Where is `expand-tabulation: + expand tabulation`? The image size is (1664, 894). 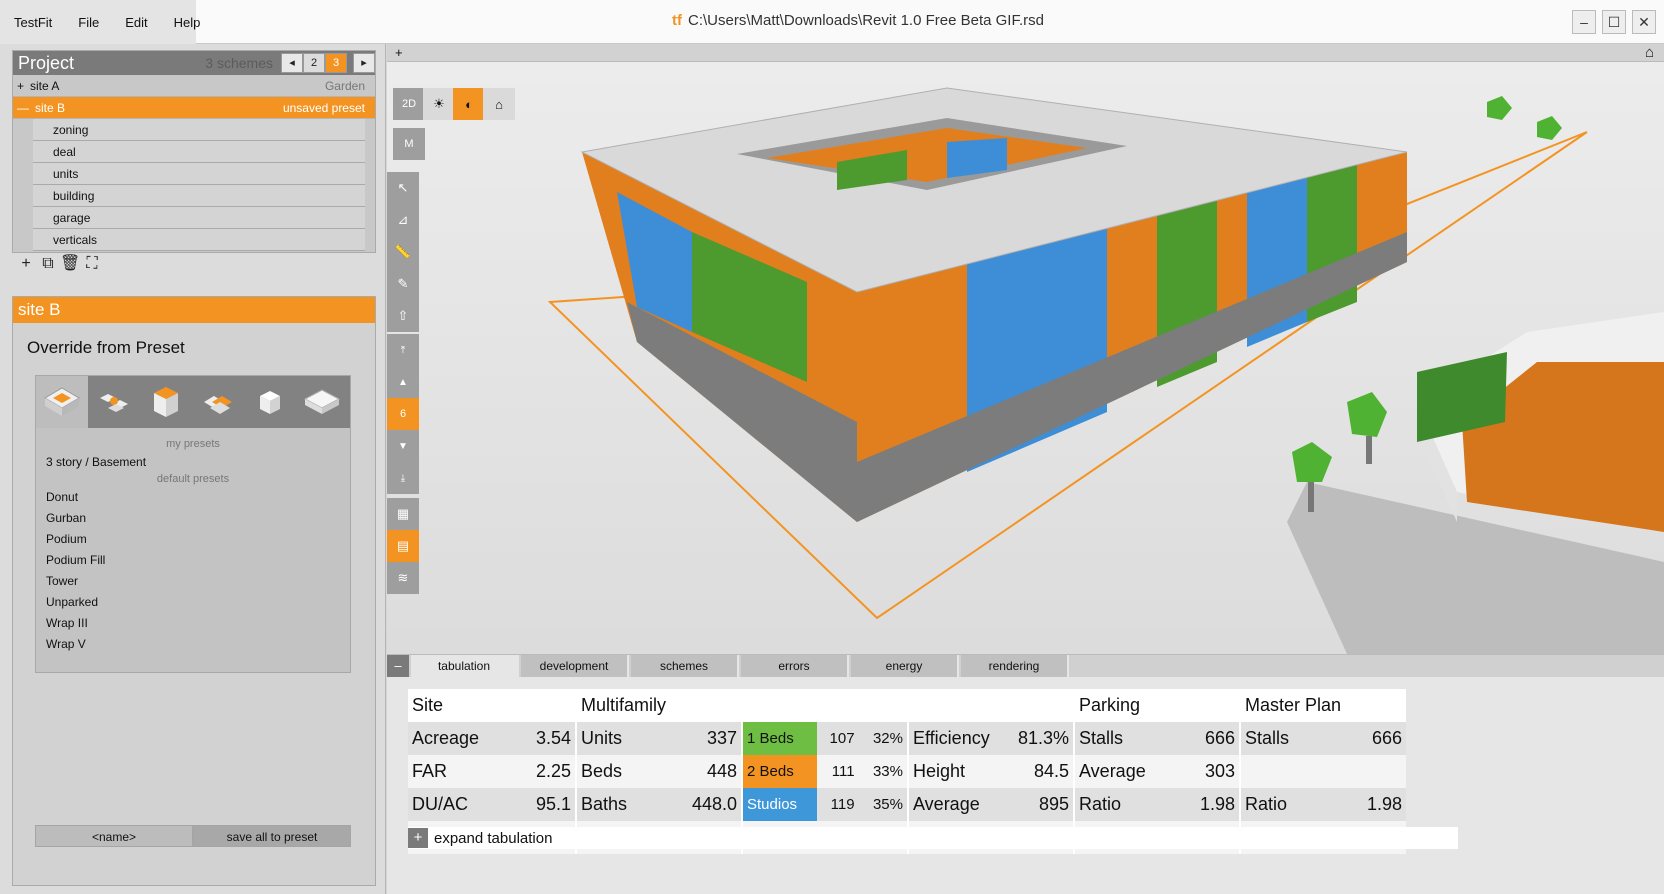
expand-tabulation: + expand tabulation is located at coordinates (933, 838).